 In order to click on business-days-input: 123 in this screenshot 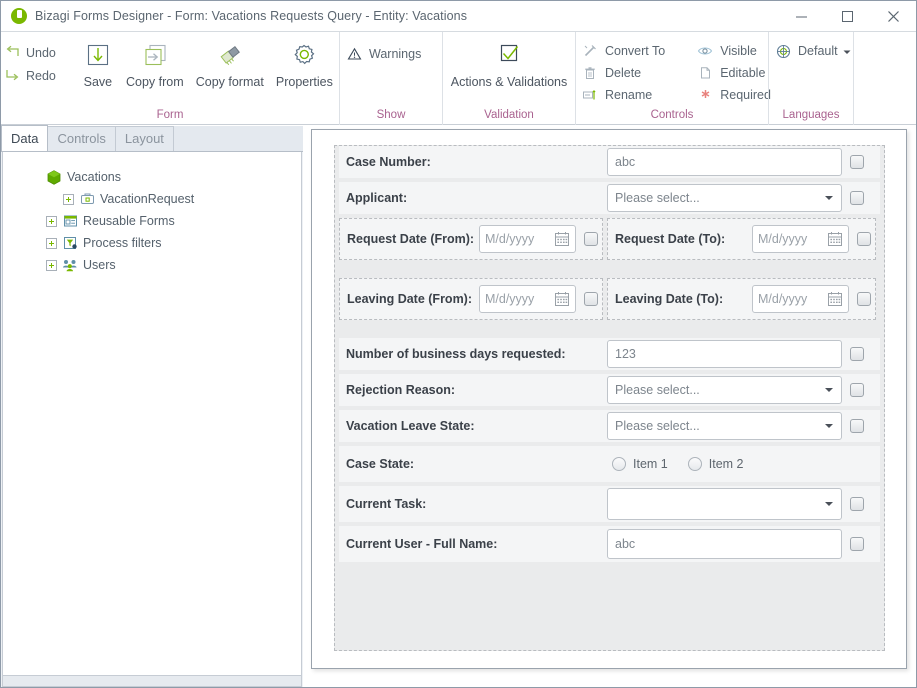, I will do `click(724, 354)`.